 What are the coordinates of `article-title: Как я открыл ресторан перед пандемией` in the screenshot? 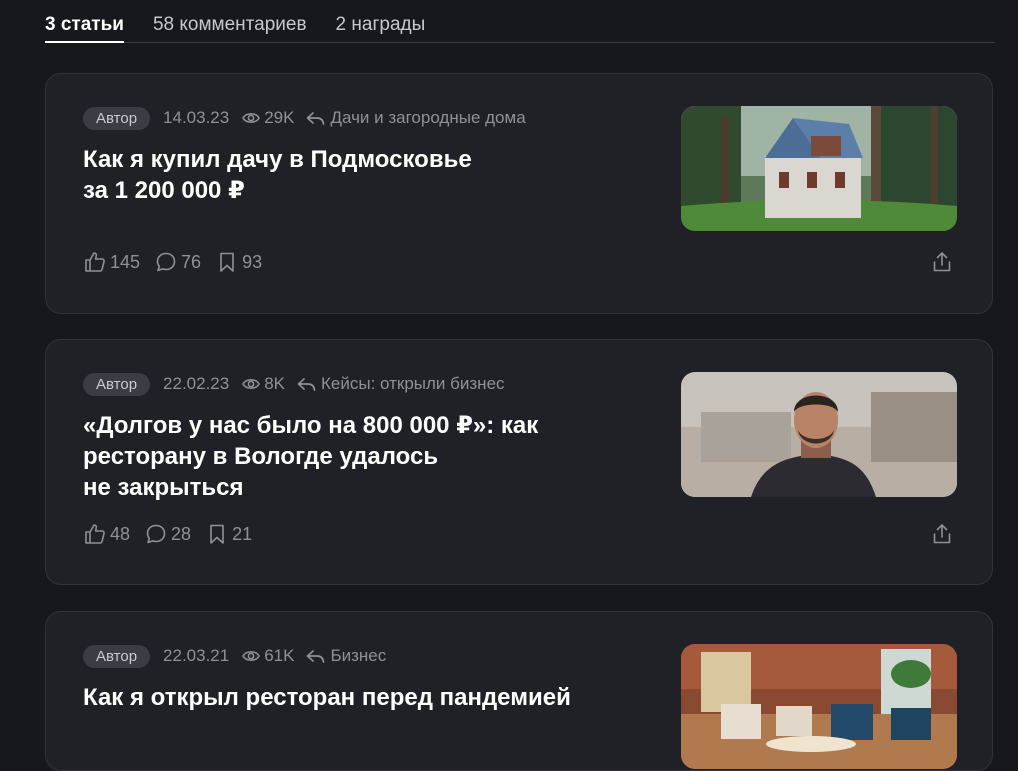 It's located at (363, 697).